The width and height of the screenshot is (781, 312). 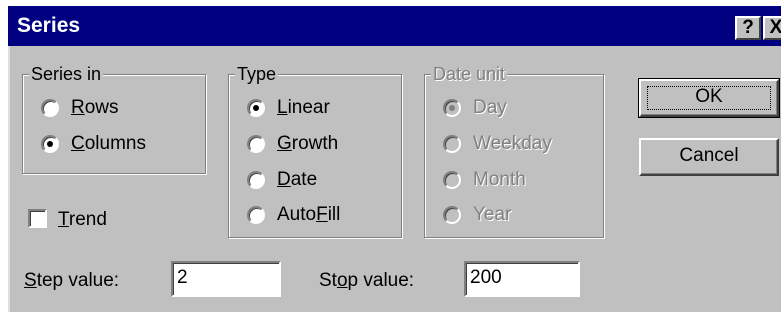 I want to click on title-bar: Series ? X, so click(x=394, y=26).